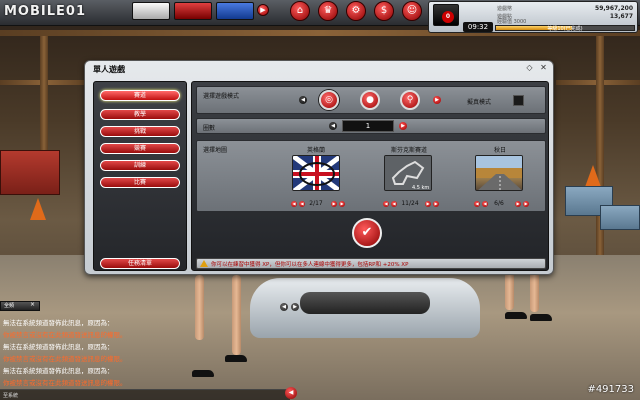 The image size is (640, 400). What do you see at coordinates (518, 100) in the screenshot?
I see `realism-mode-checkbox` at bounding box center [518, 100].